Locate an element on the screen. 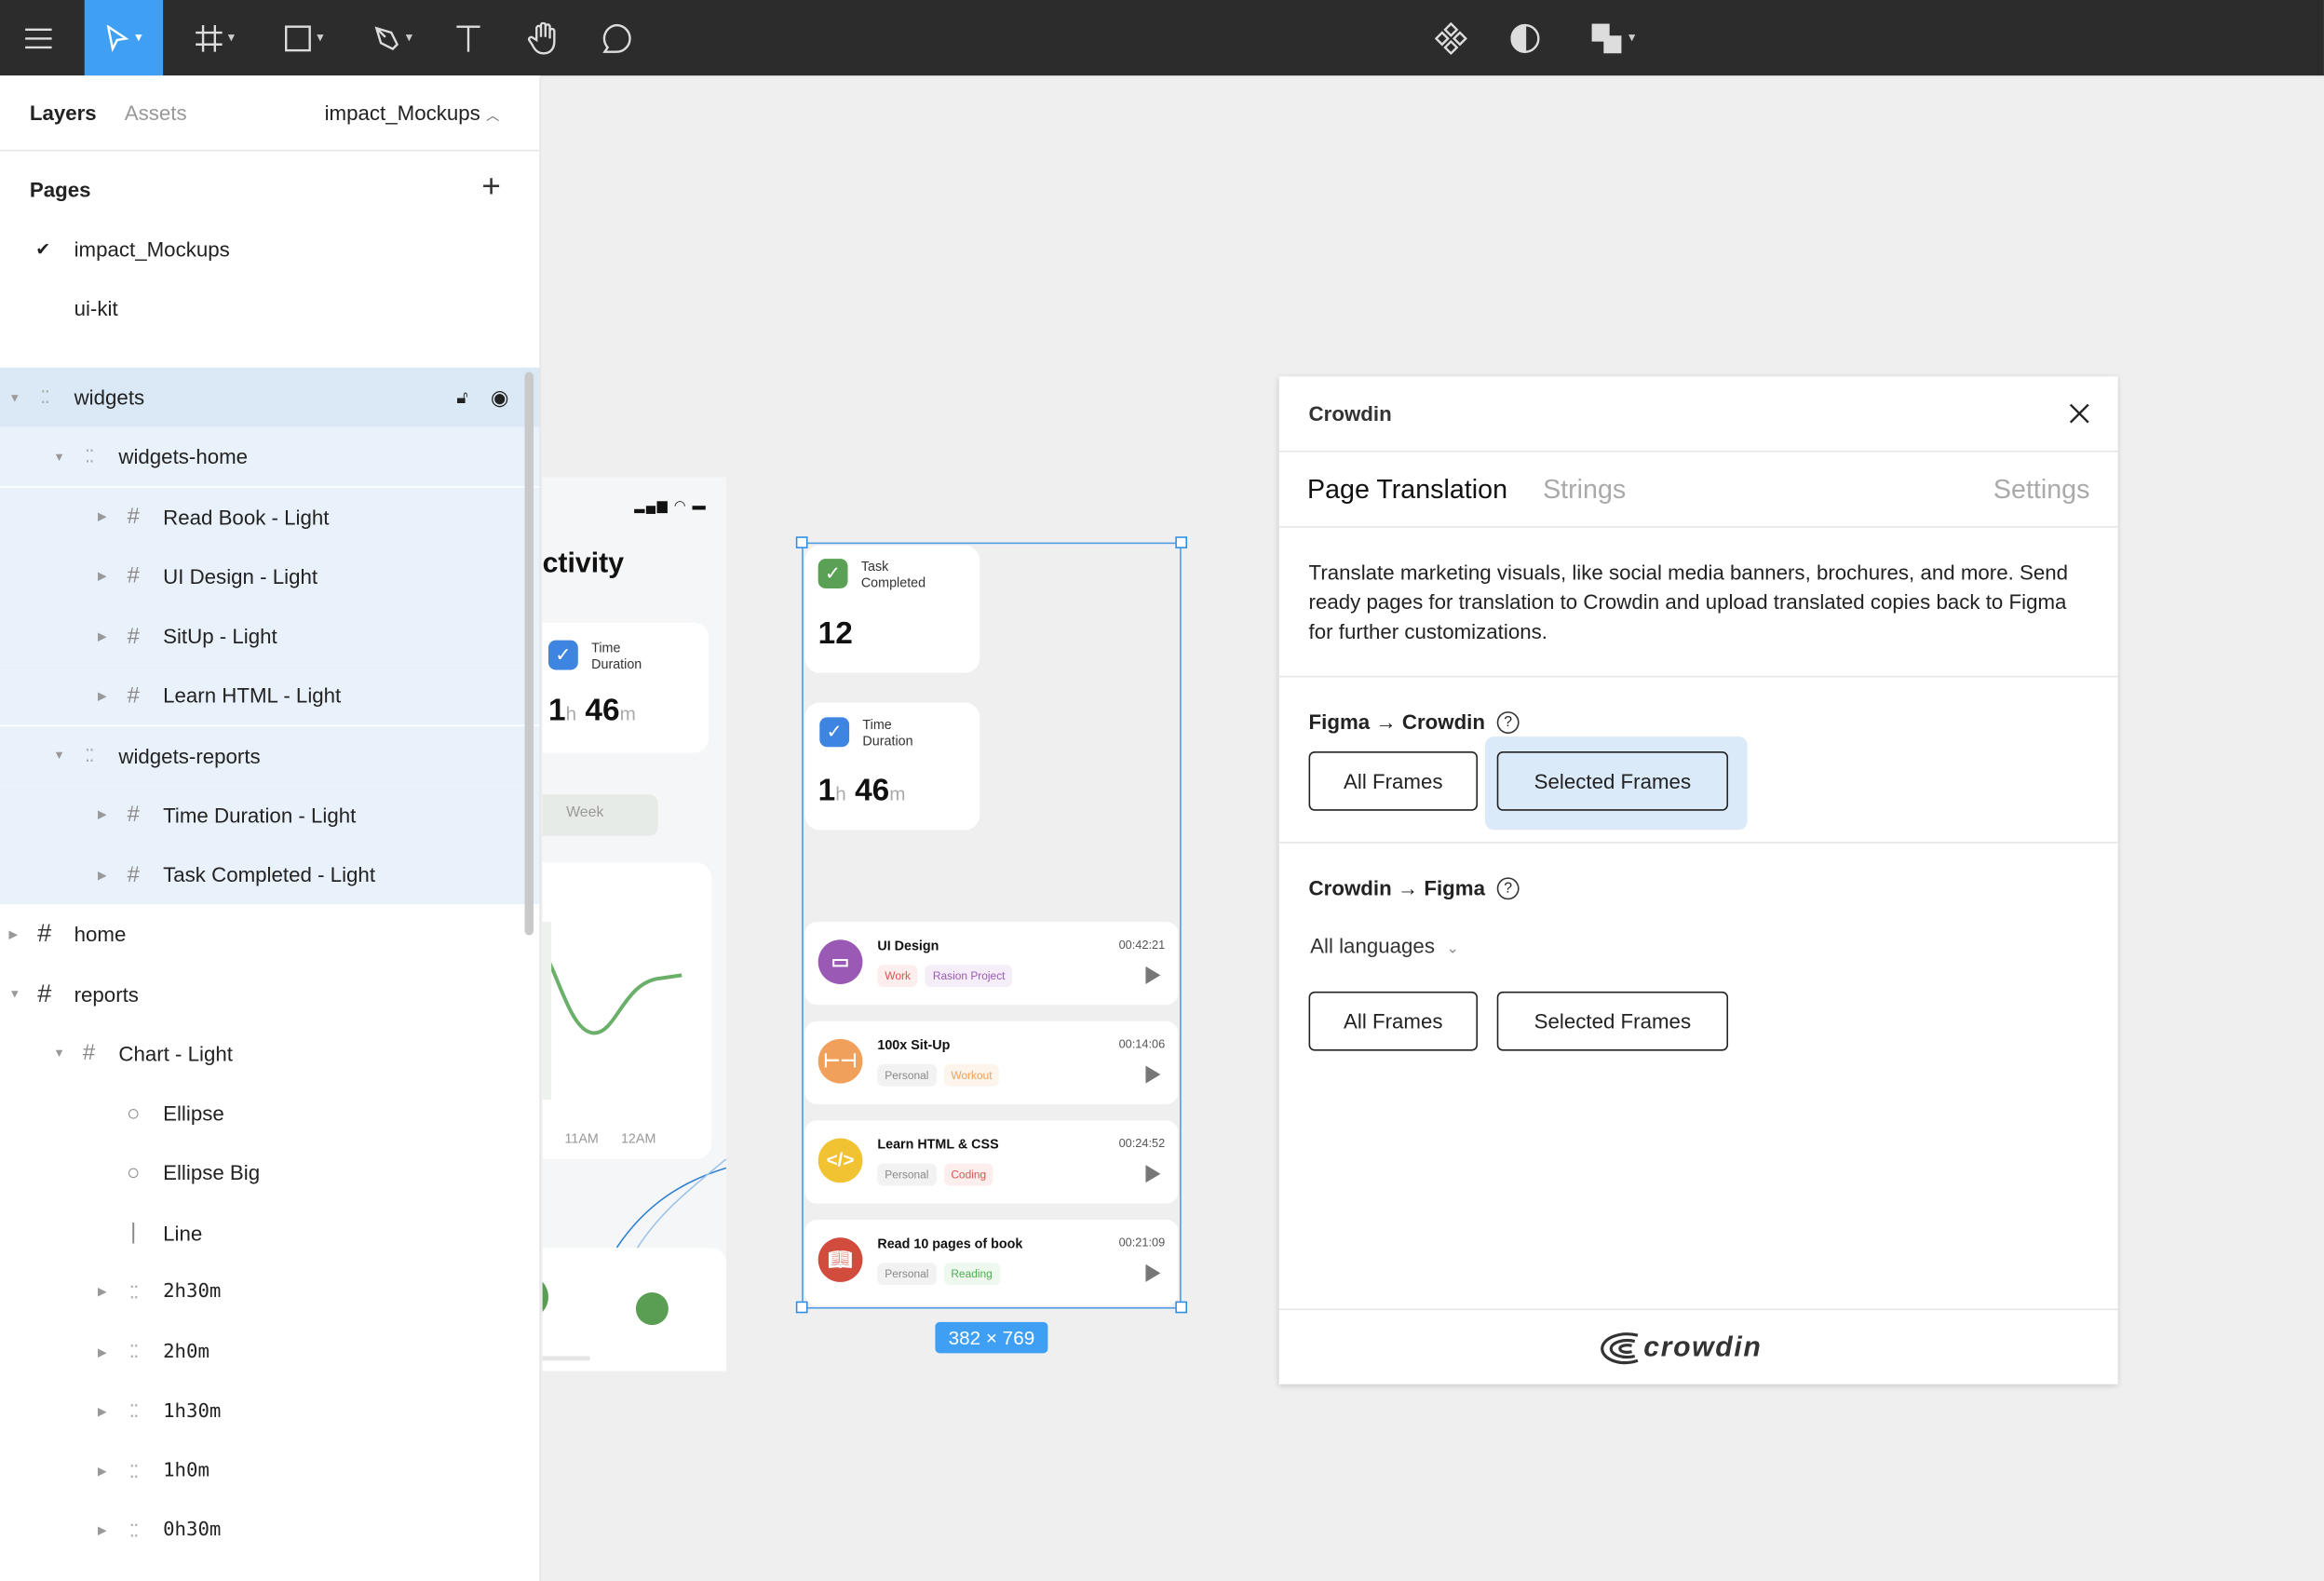 The width and height of the screenshot is (2324, 1581). layer-row: ▶ # UI Design - Light is located at coordinates (270, 576).